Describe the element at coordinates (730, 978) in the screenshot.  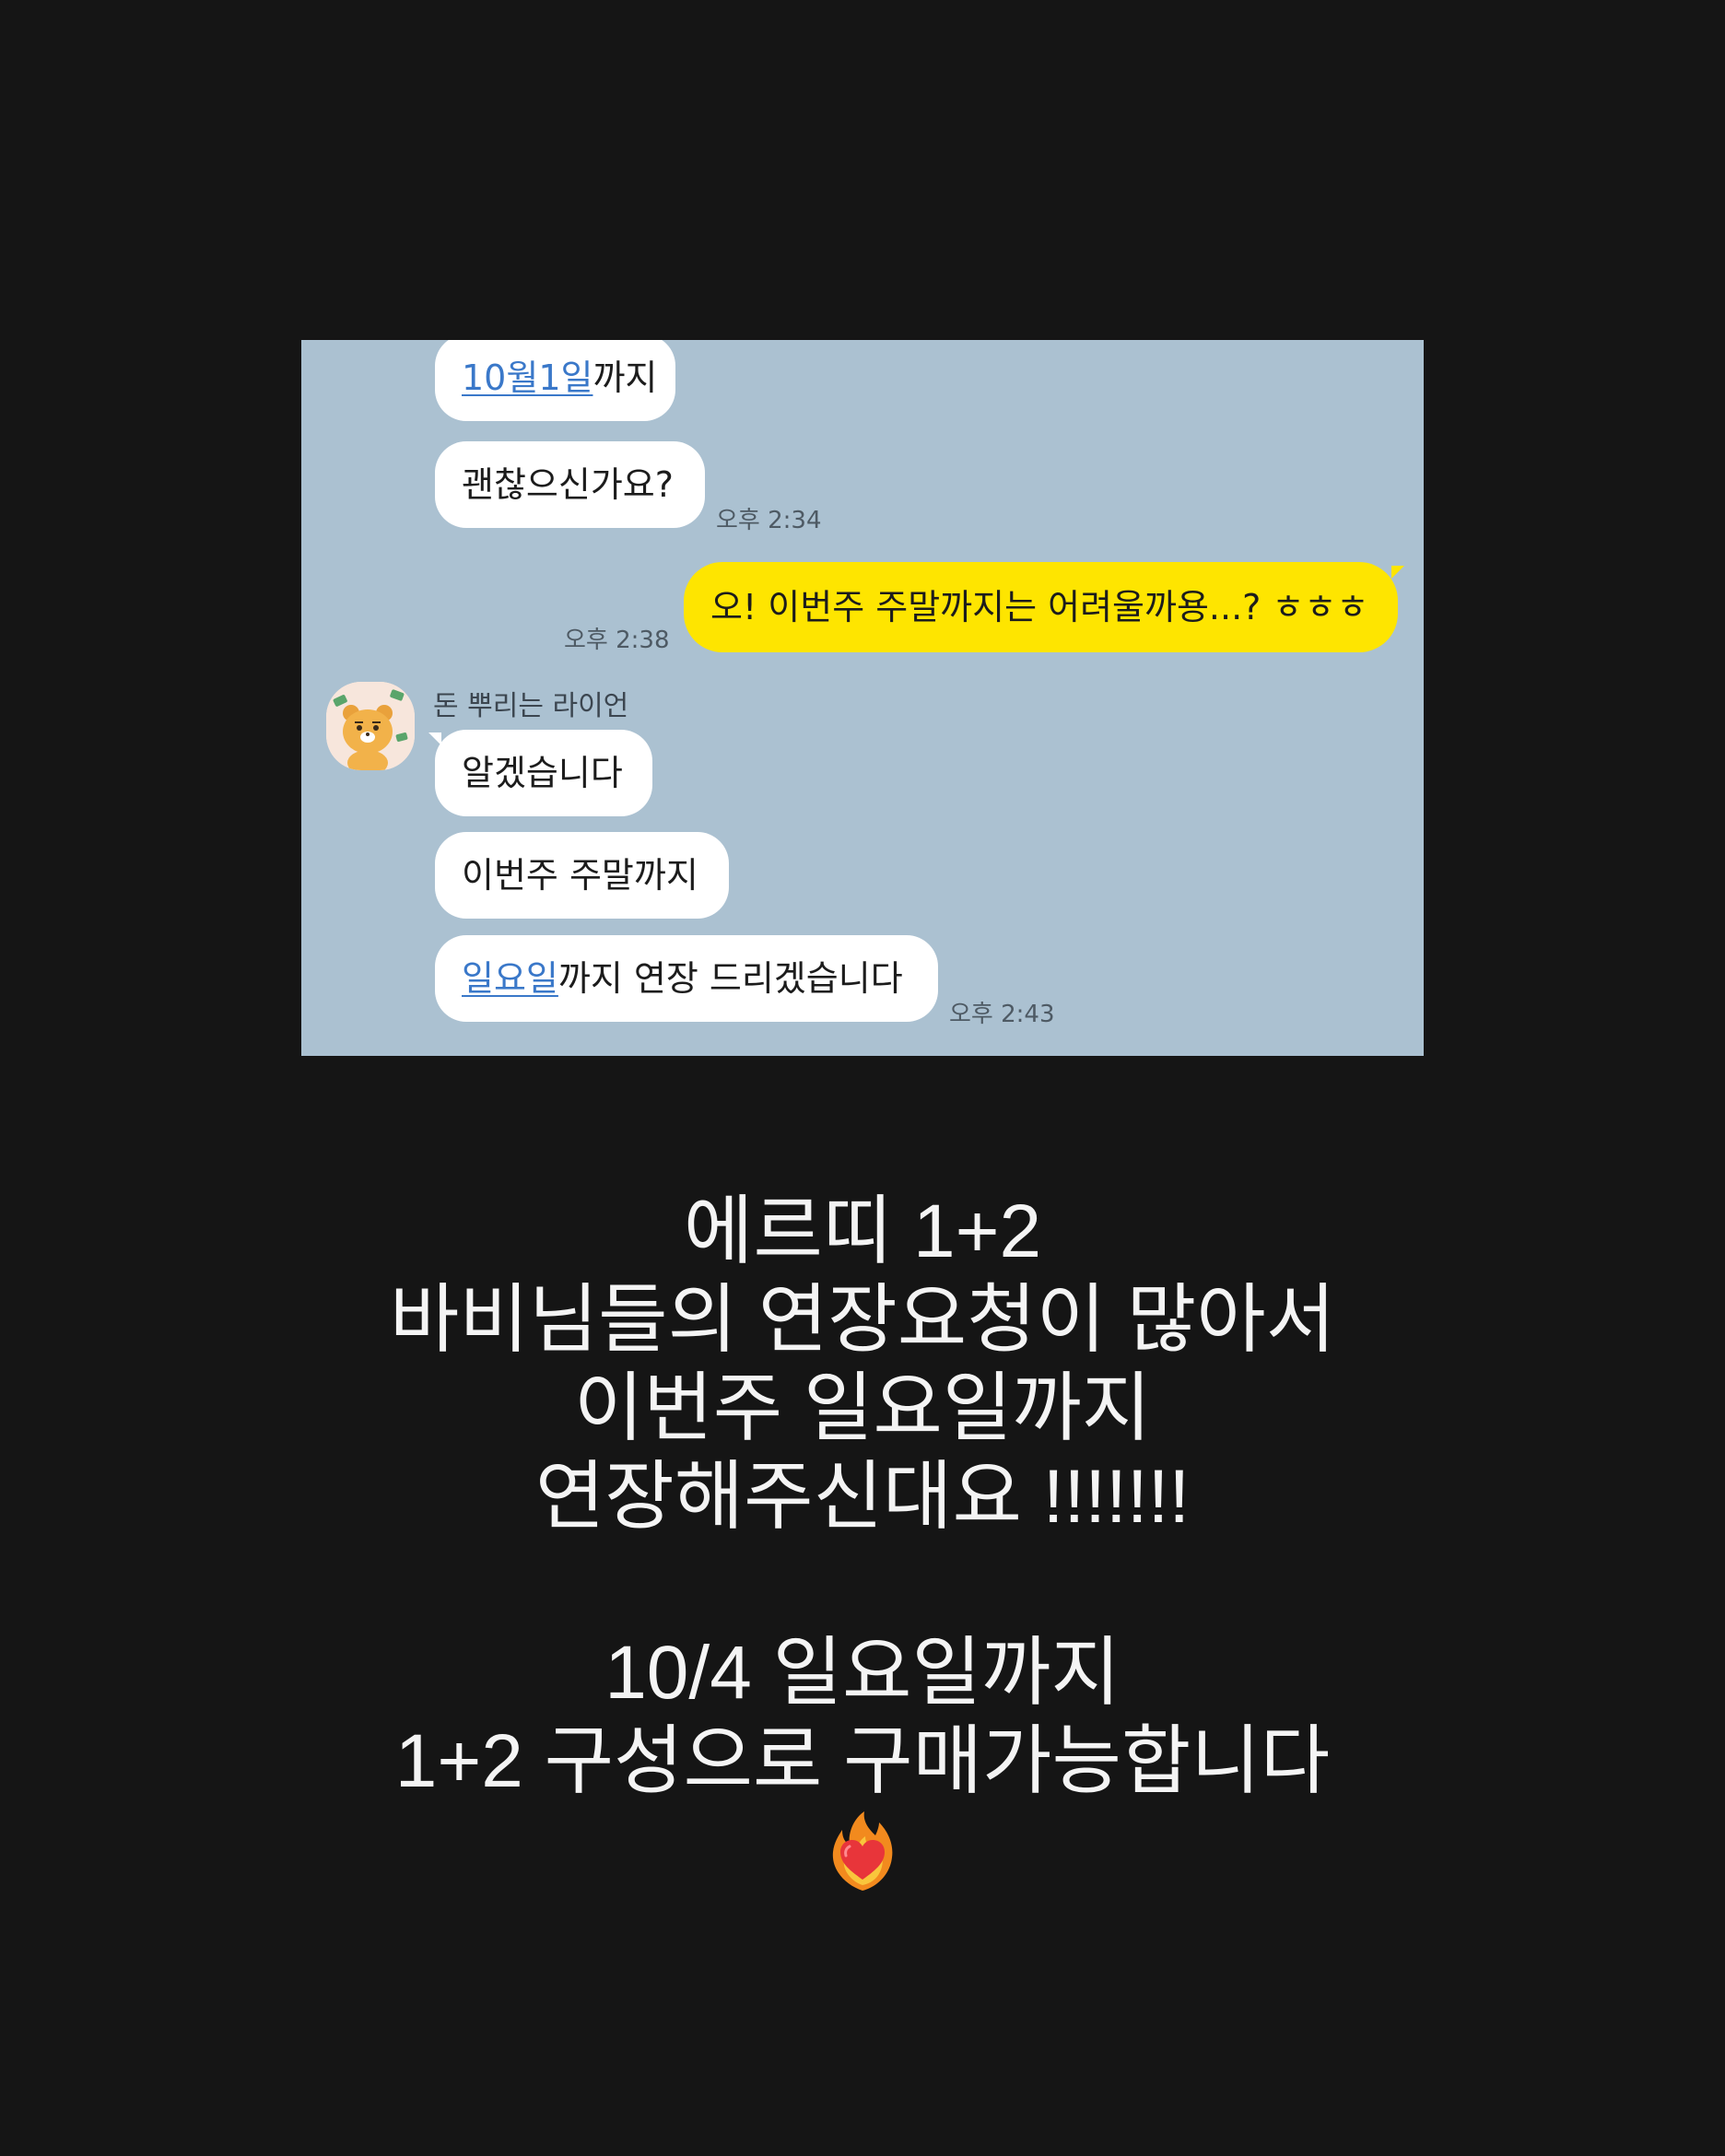
I see `bubble-text: 까지 연장 드리겠습니다` at that location.